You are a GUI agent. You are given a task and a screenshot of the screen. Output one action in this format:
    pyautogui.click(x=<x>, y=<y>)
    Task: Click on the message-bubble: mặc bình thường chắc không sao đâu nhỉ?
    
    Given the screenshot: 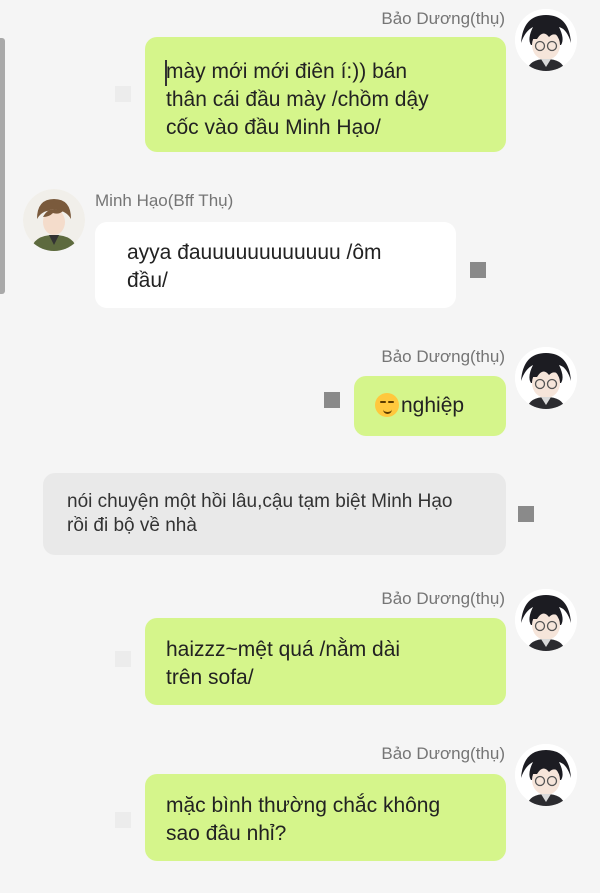 What is the action you would take?
    pyautogui.click(x=325, y=817)
    